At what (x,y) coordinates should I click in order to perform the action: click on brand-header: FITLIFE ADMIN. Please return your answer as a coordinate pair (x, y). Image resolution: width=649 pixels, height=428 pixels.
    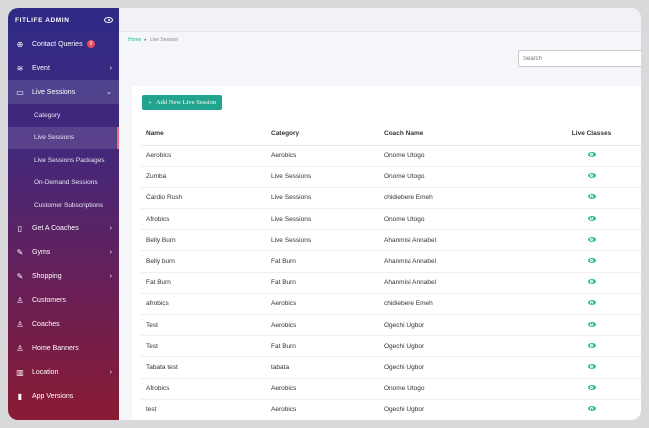
    Looking at the image, I should click on (63, 20).